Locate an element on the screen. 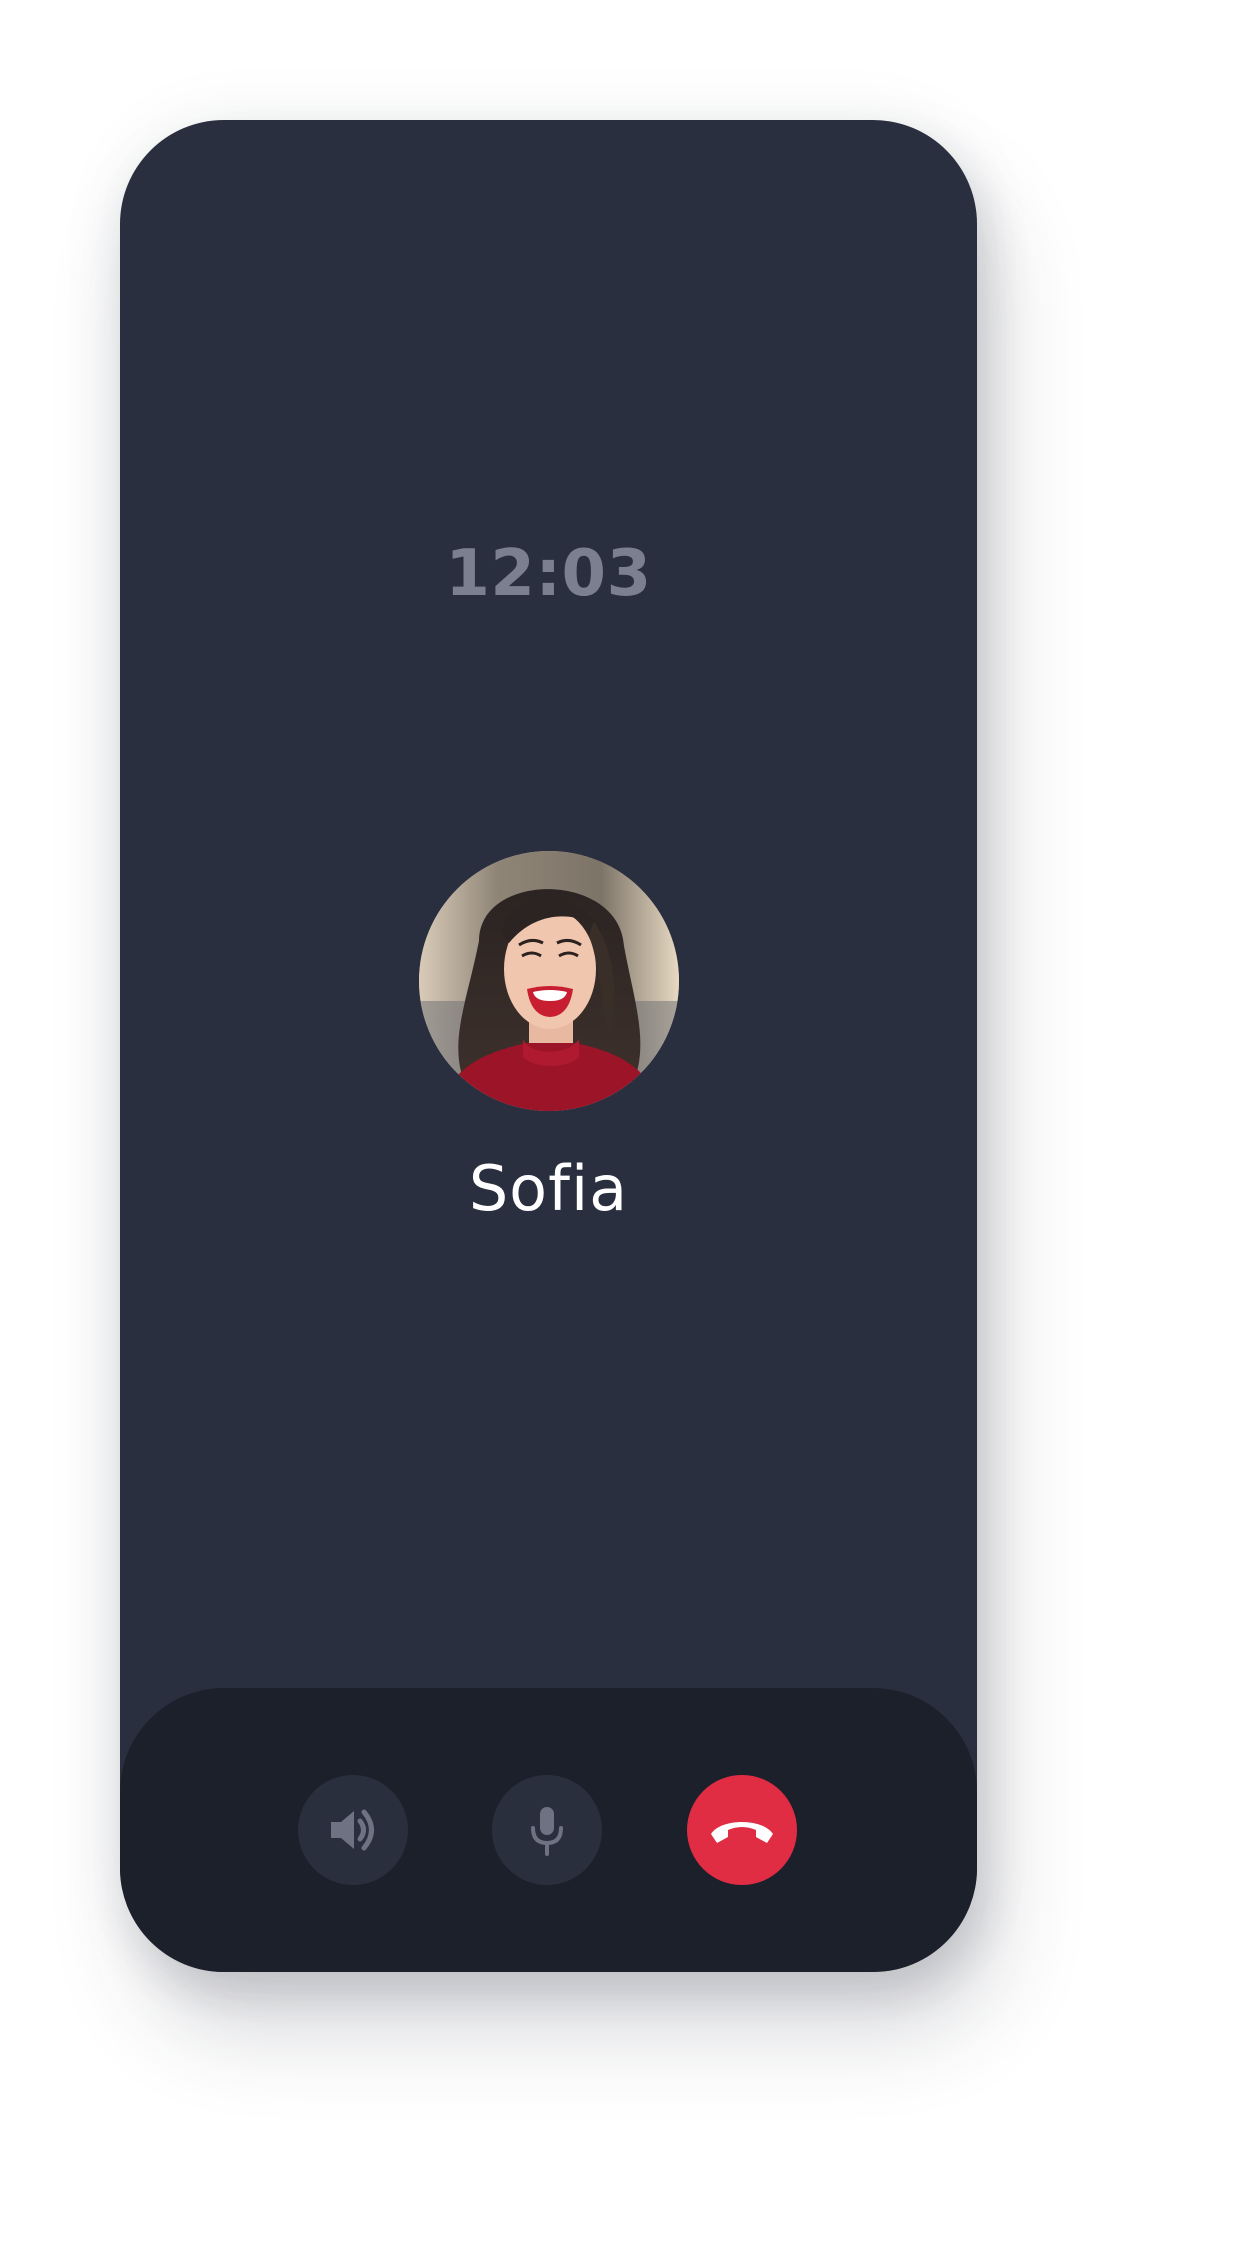 The height and width of the screenshot is (2252, 1256). speaker-button is located at coordinates (353, 1830).